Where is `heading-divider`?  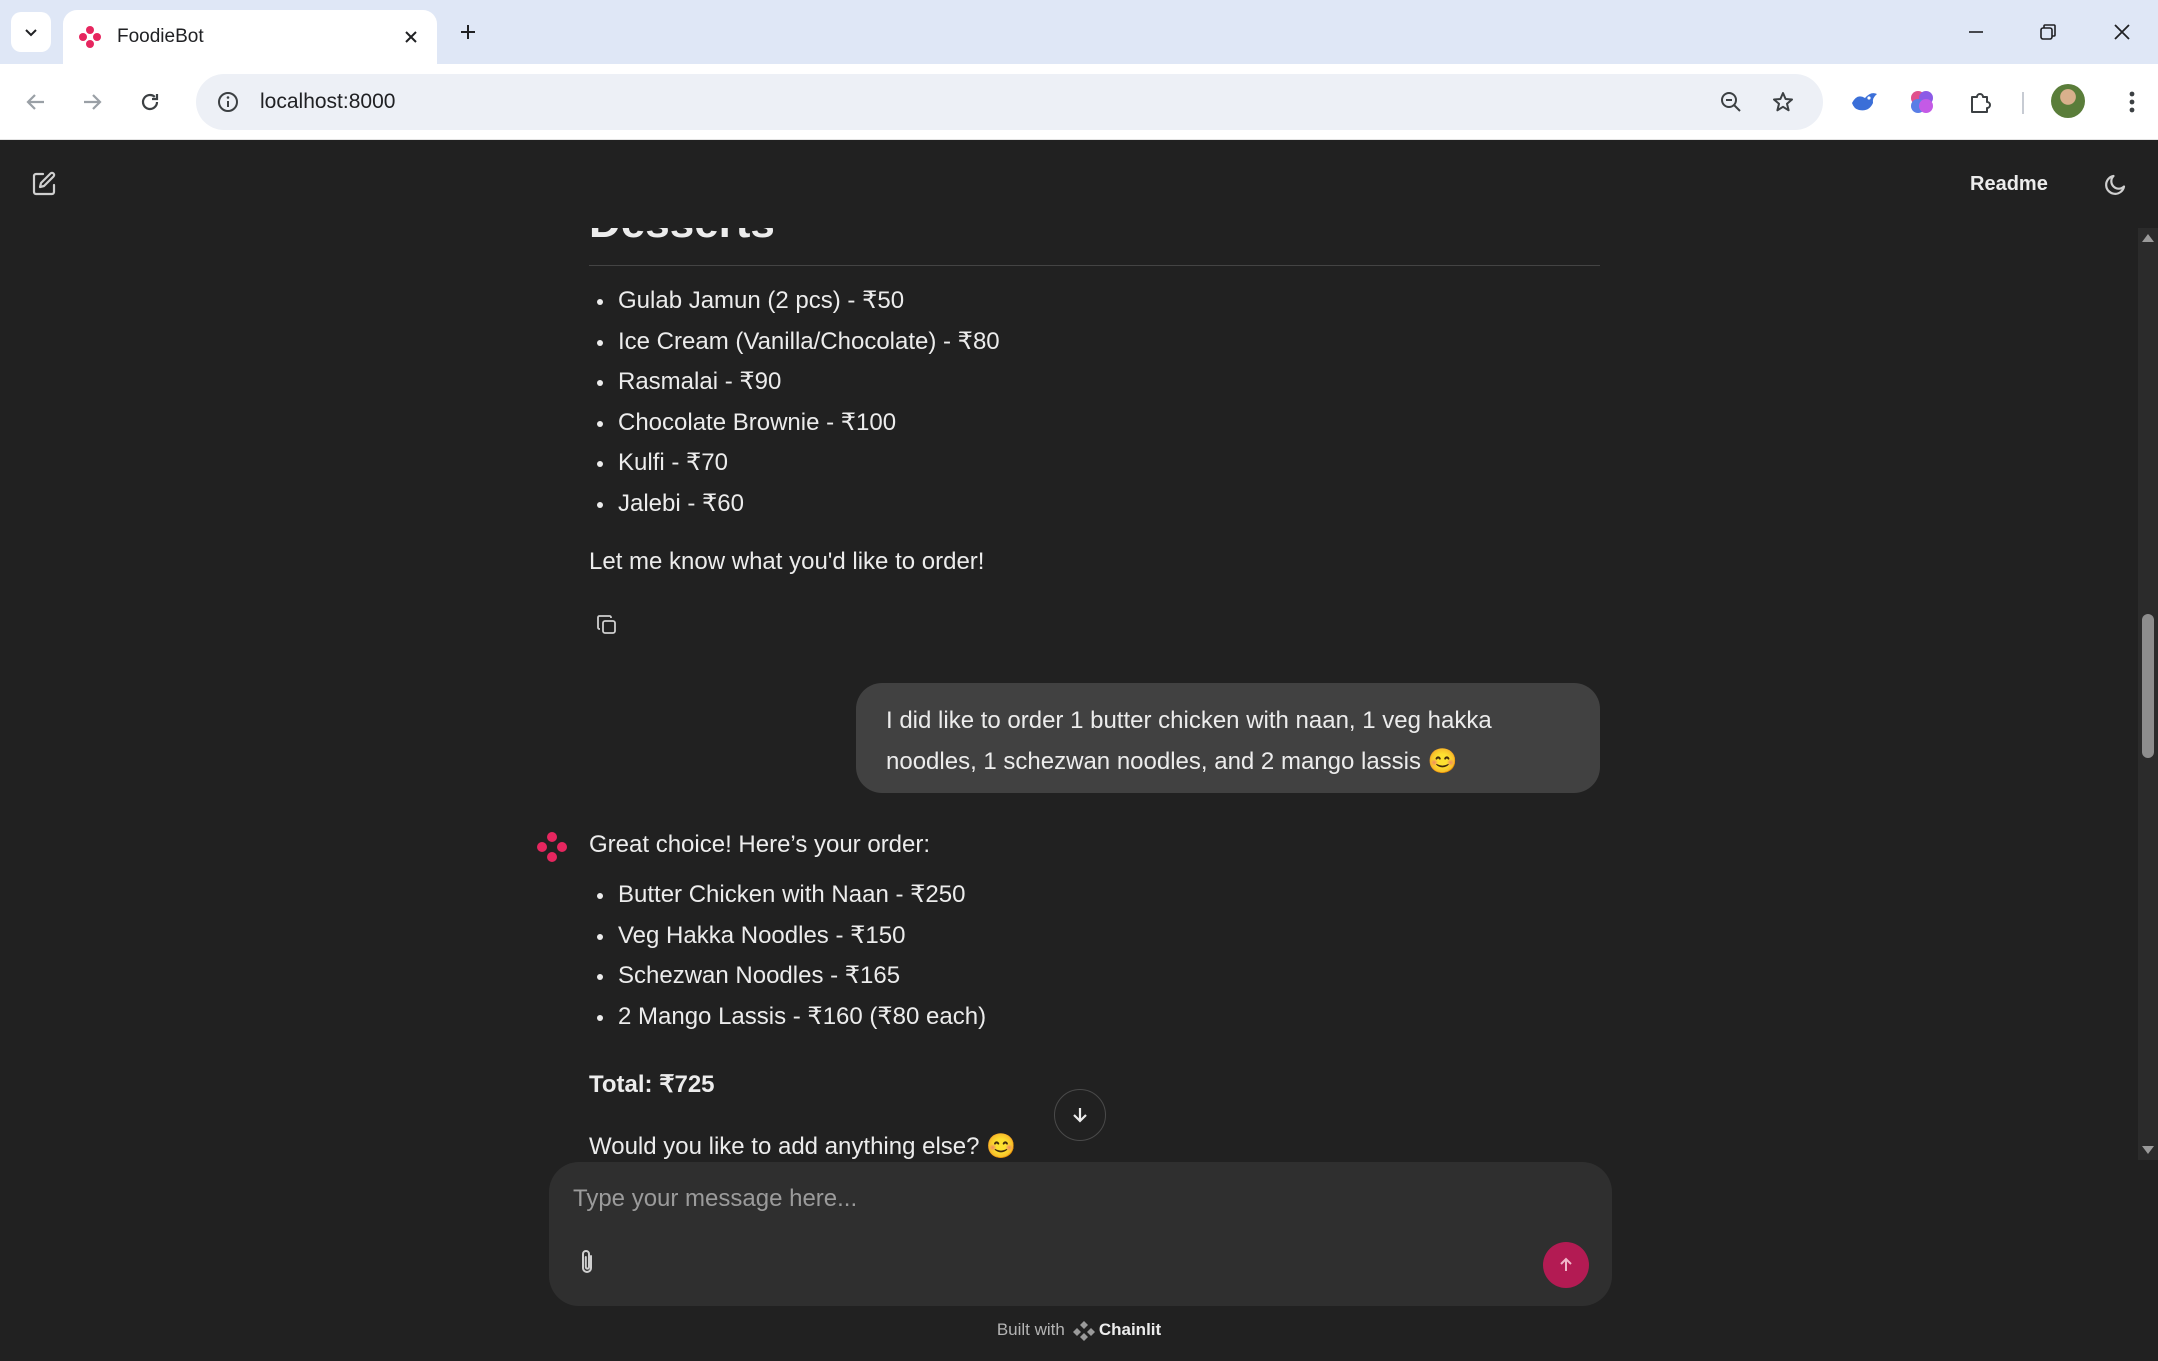 heading-divider is located at coordinates (1094, 265).